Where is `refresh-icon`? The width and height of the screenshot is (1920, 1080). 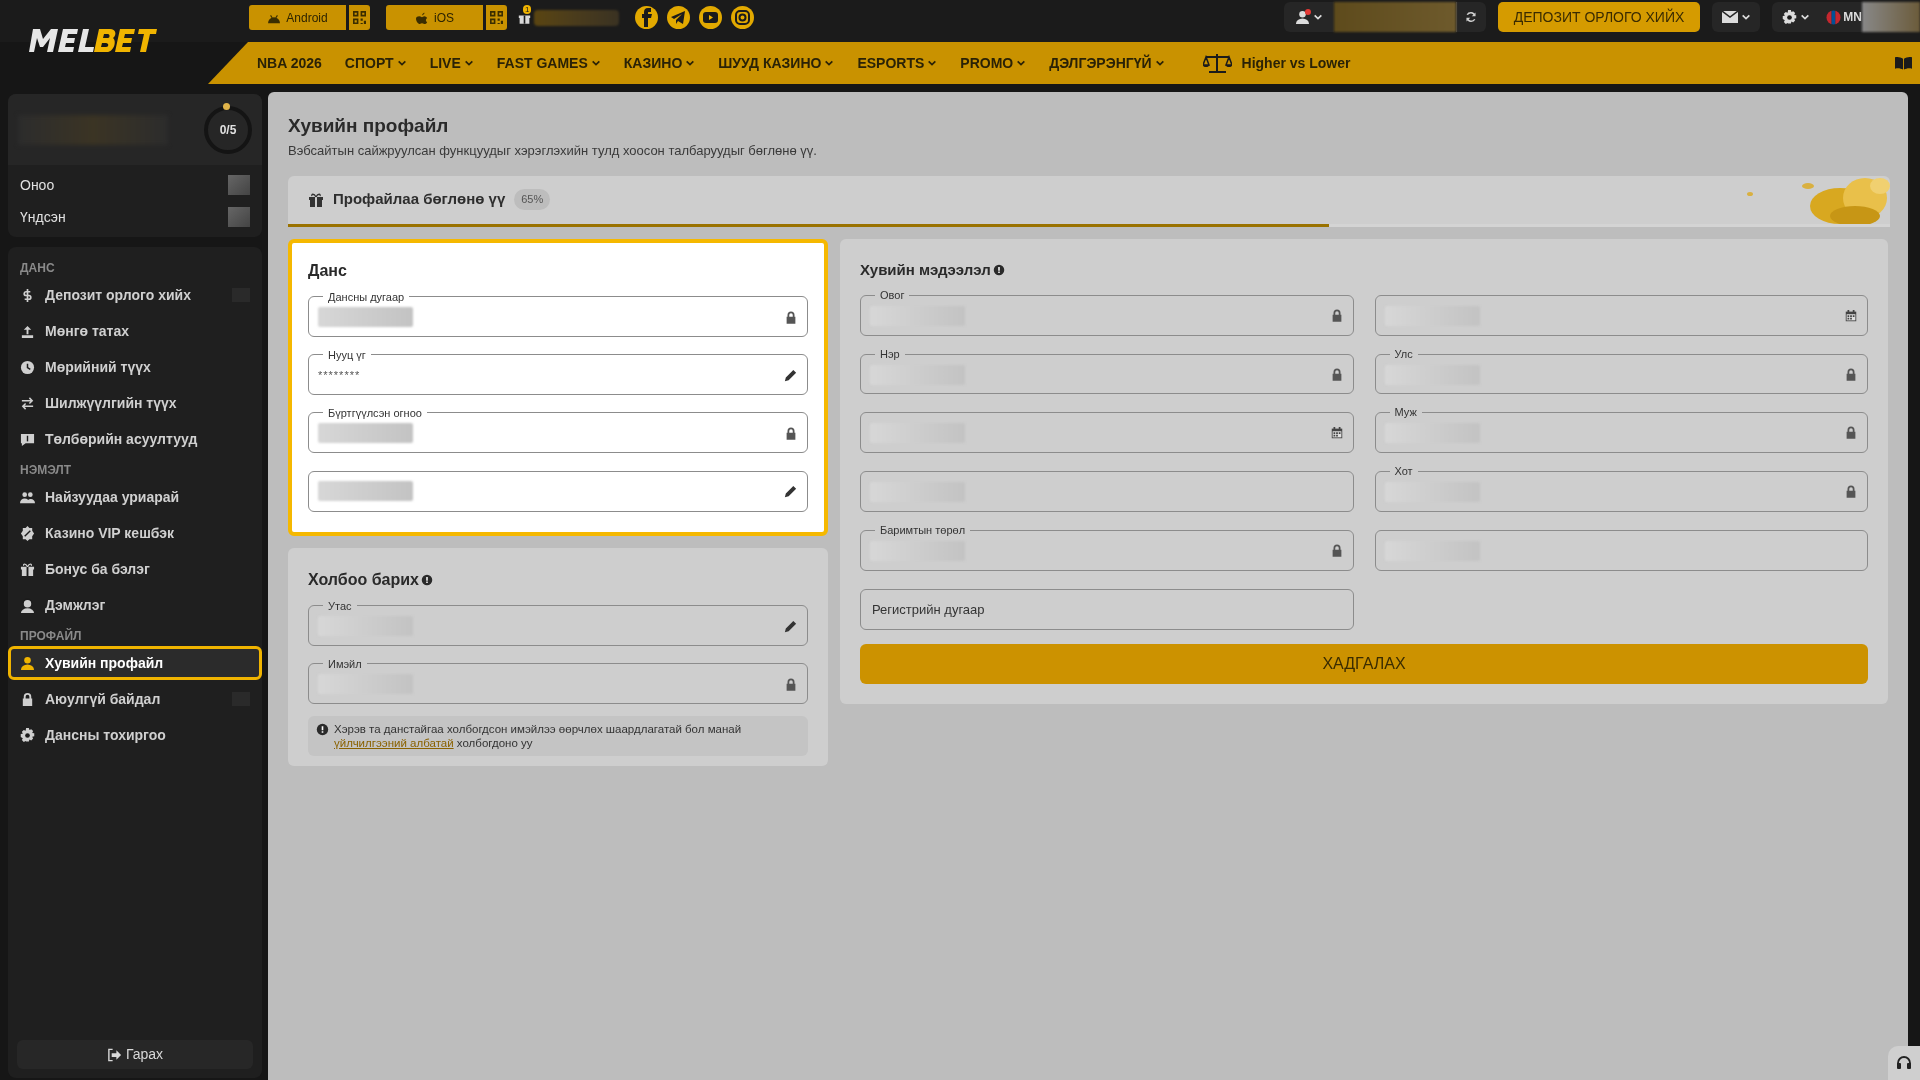 refresh-icon is located at coordinates (1471, 17).